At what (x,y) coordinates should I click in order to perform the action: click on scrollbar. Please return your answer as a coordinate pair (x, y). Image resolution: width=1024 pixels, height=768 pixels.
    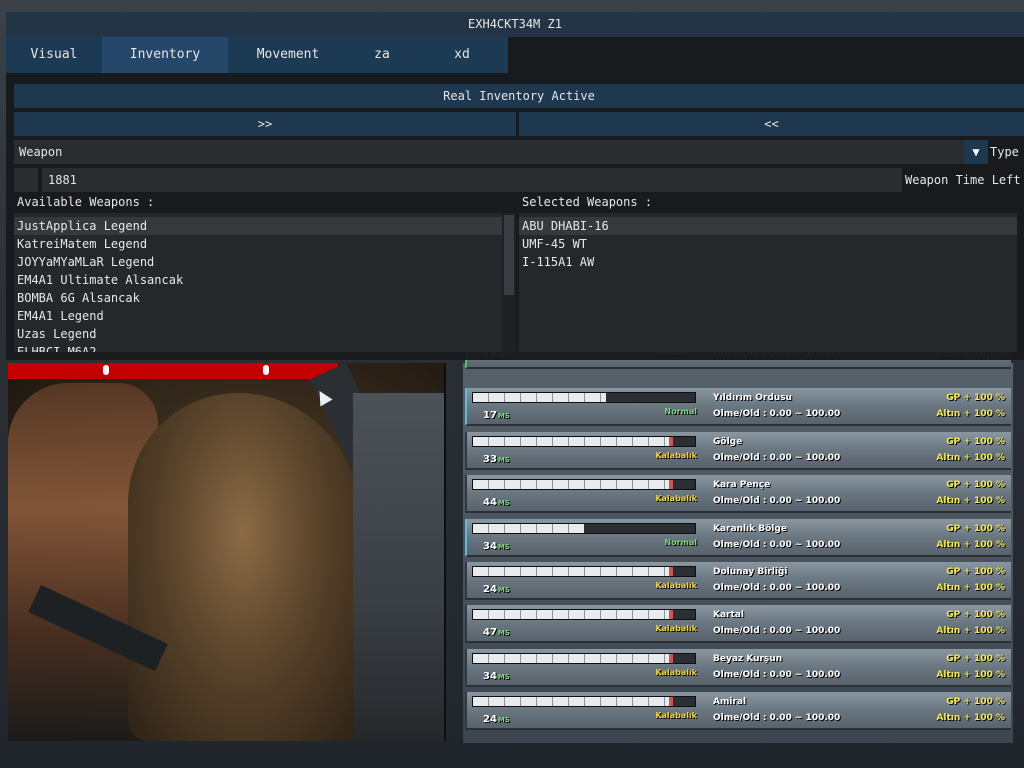
    Looking at the image, I should click on (509, 282).